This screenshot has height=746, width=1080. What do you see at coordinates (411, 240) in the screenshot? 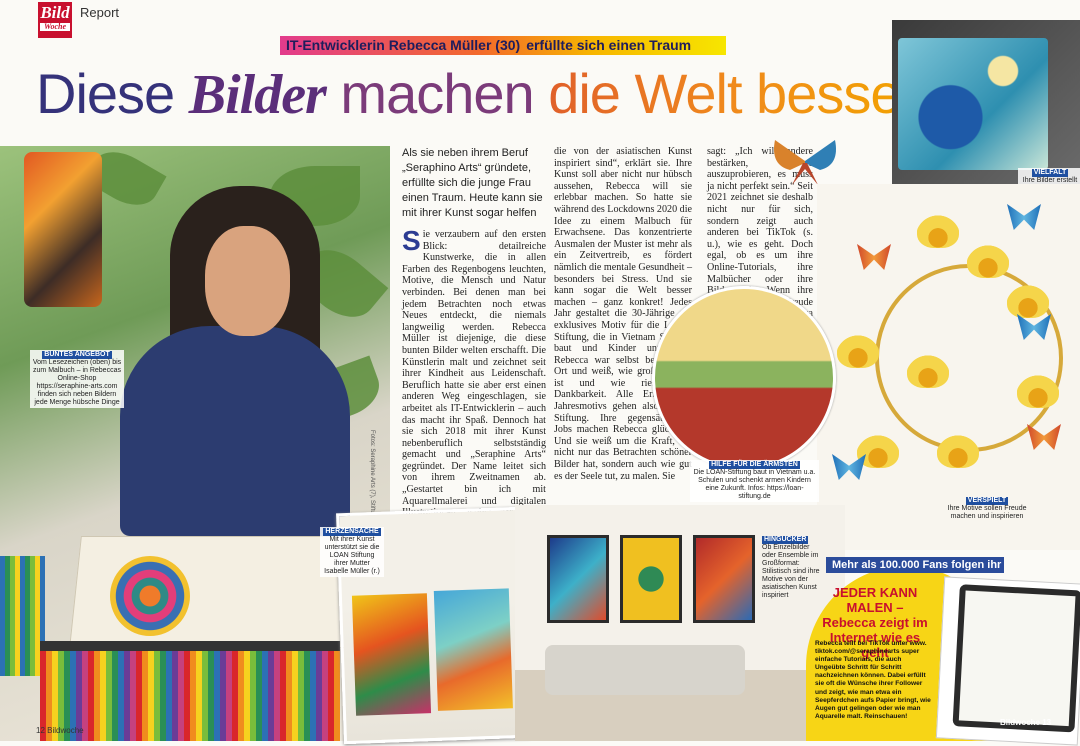
I see `drop-cap: S` at bounding box center [411, 240].